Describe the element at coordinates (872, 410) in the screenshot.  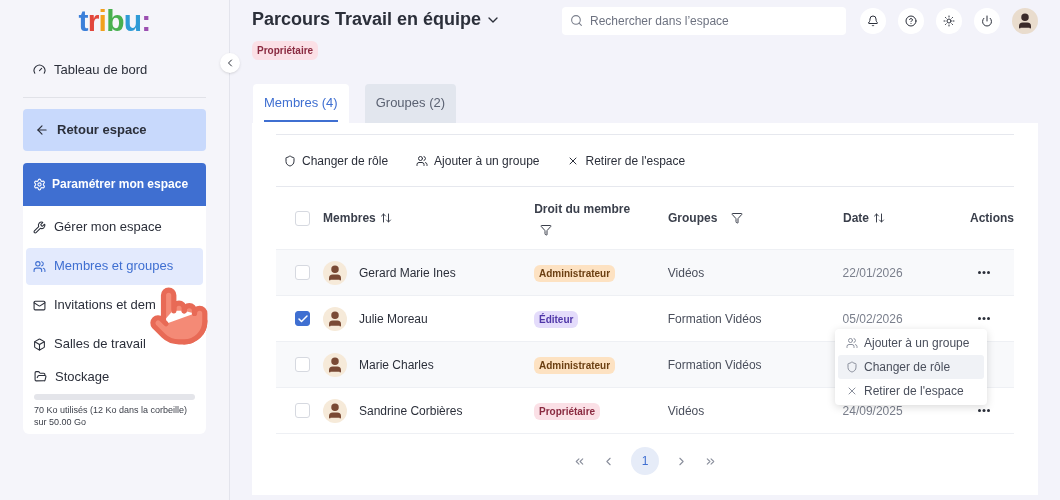
I see `date-cell: 24/09/2025` at that location.